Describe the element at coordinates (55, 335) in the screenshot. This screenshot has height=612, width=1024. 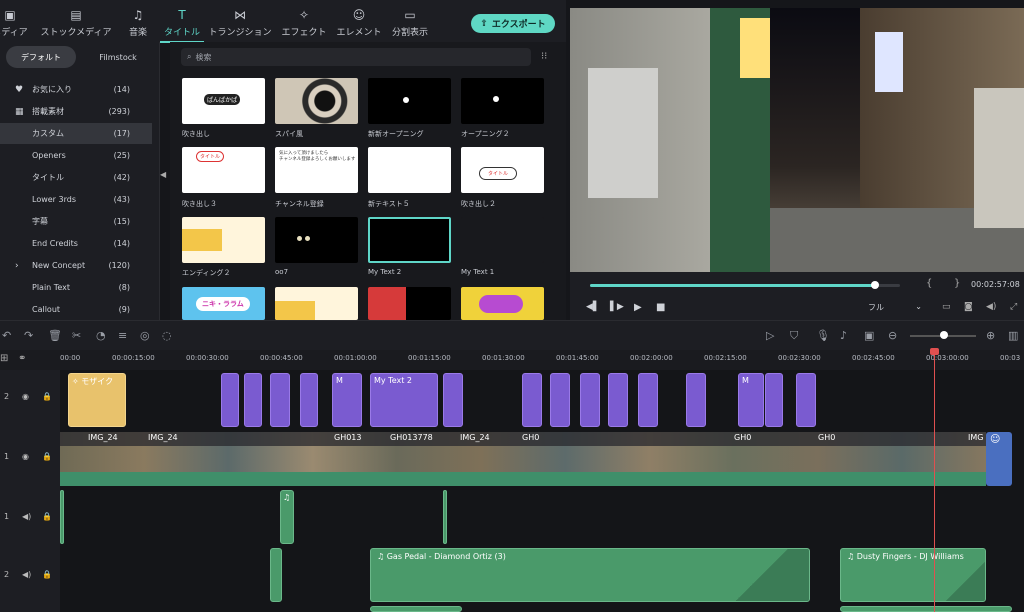
I see `delete-icon: 🗑` at that location.